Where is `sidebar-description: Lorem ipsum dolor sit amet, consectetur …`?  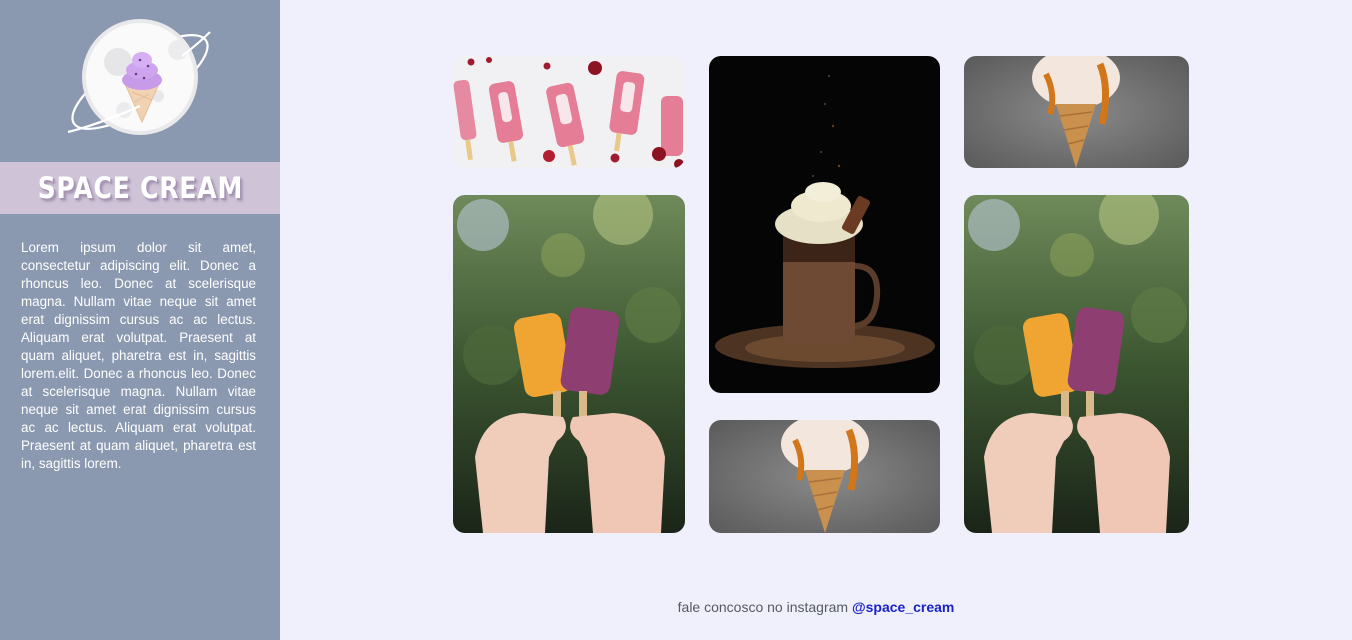 sidebar-description: Lorem ipsum dolor sit amet, consectetur … is located at coordinates (138, 355).